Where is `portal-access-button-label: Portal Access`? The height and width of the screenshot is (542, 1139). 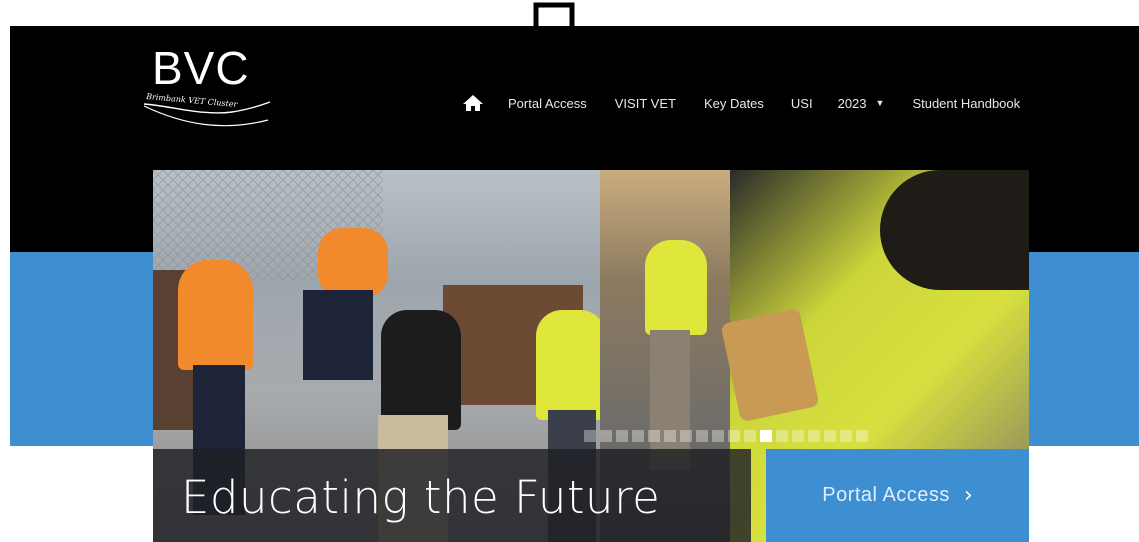 portal-access-button-label: Portal Access is located at coordinates (886, 495).